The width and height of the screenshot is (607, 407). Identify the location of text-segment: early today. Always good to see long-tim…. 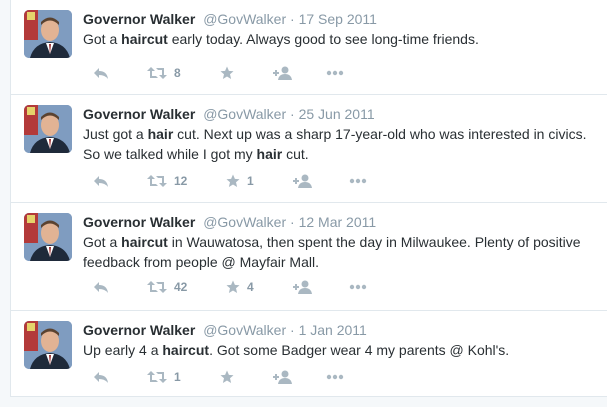
(323, 39).